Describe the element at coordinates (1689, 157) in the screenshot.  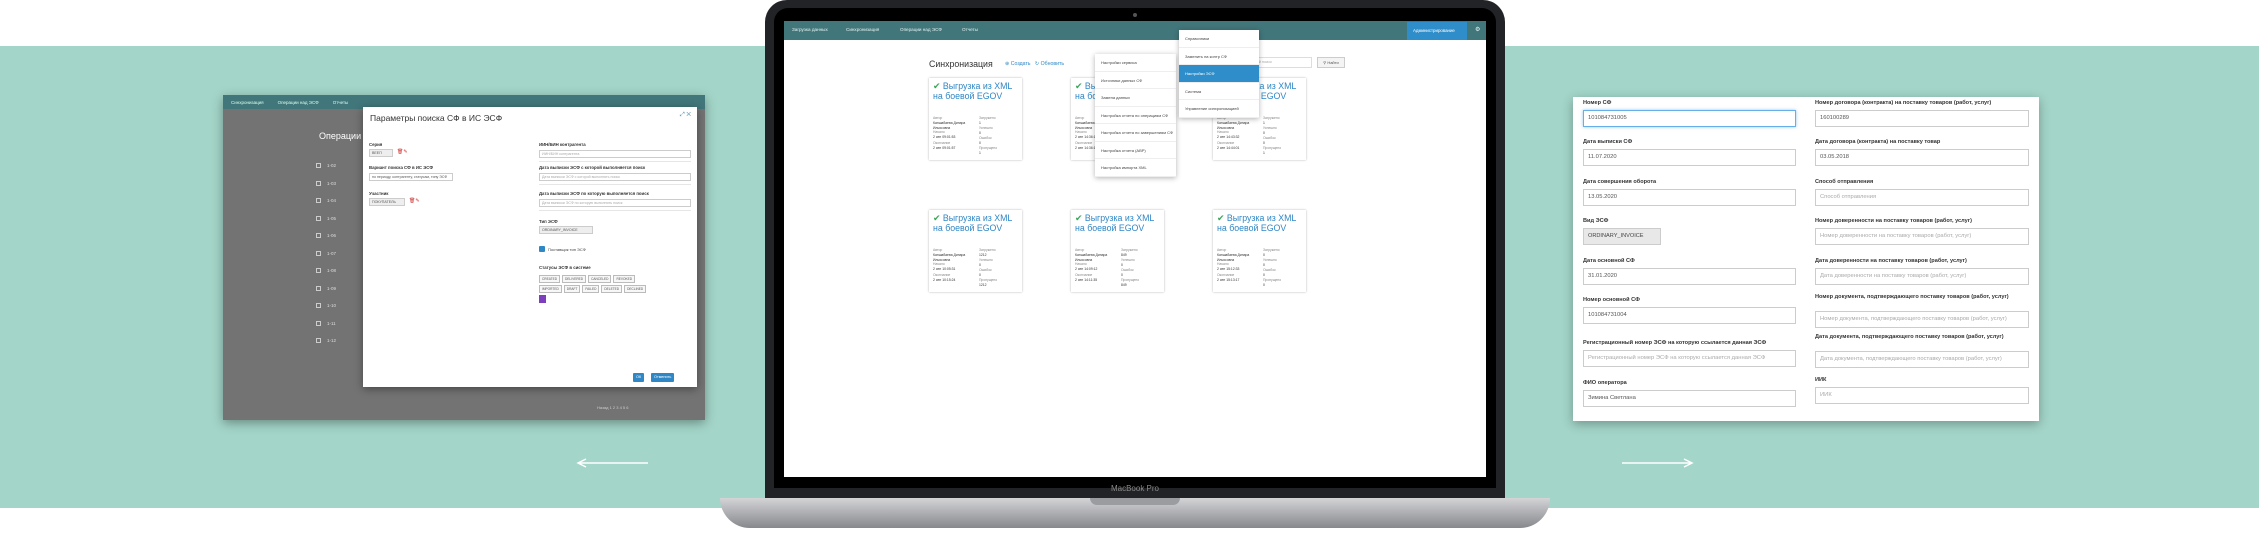
I see `form-input: 11.07.2020` at that location.